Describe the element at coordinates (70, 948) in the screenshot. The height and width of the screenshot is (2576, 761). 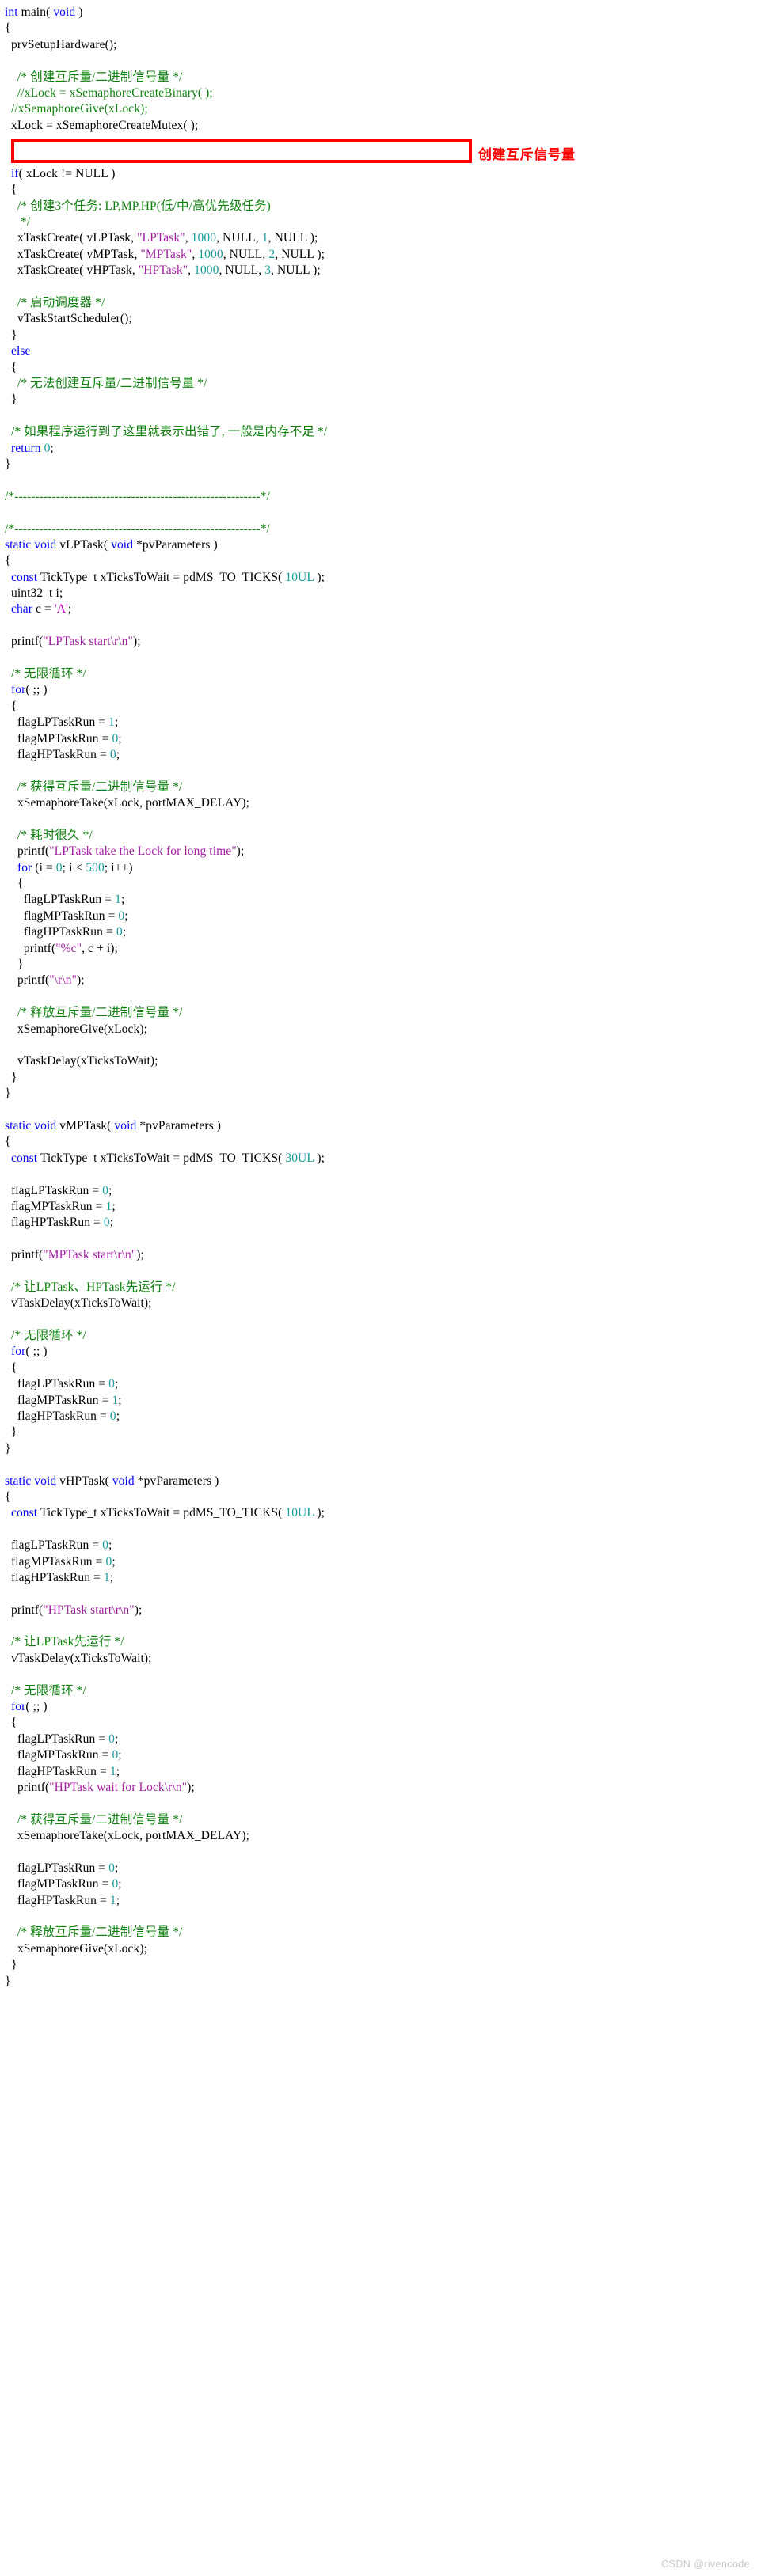
I see `code-line: printf("%c", c + i);` at that location.